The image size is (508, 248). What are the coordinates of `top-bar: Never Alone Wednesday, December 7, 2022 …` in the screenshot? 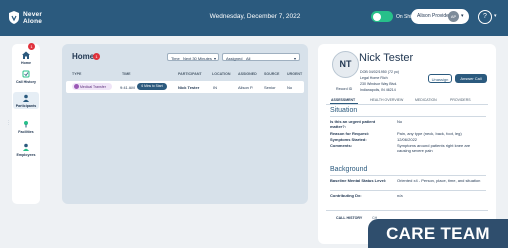 It's located at (254, 18).